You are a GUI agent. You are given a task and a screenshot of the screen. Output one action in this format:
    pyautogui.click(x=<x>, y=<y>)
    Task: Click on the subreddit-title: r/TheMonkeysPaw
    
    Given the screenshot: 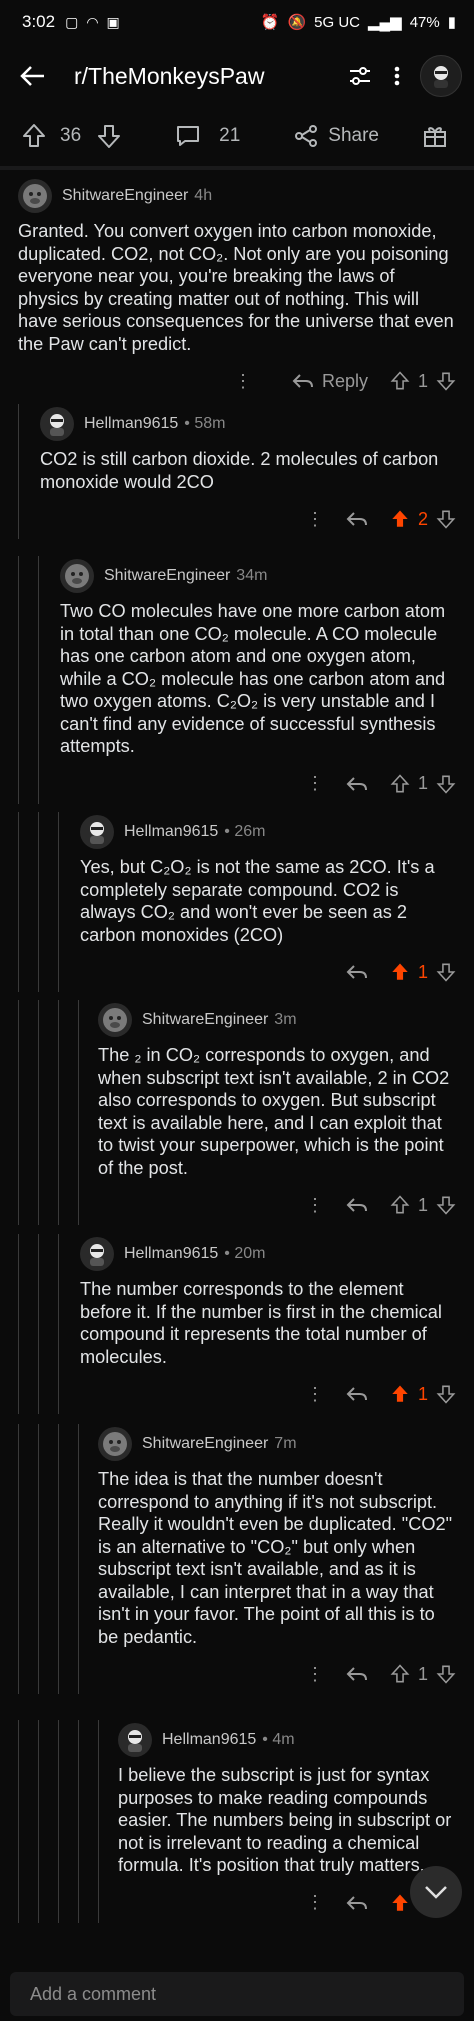 What is the action you would take?
    pyautogui.click(x=169, y=76)
    